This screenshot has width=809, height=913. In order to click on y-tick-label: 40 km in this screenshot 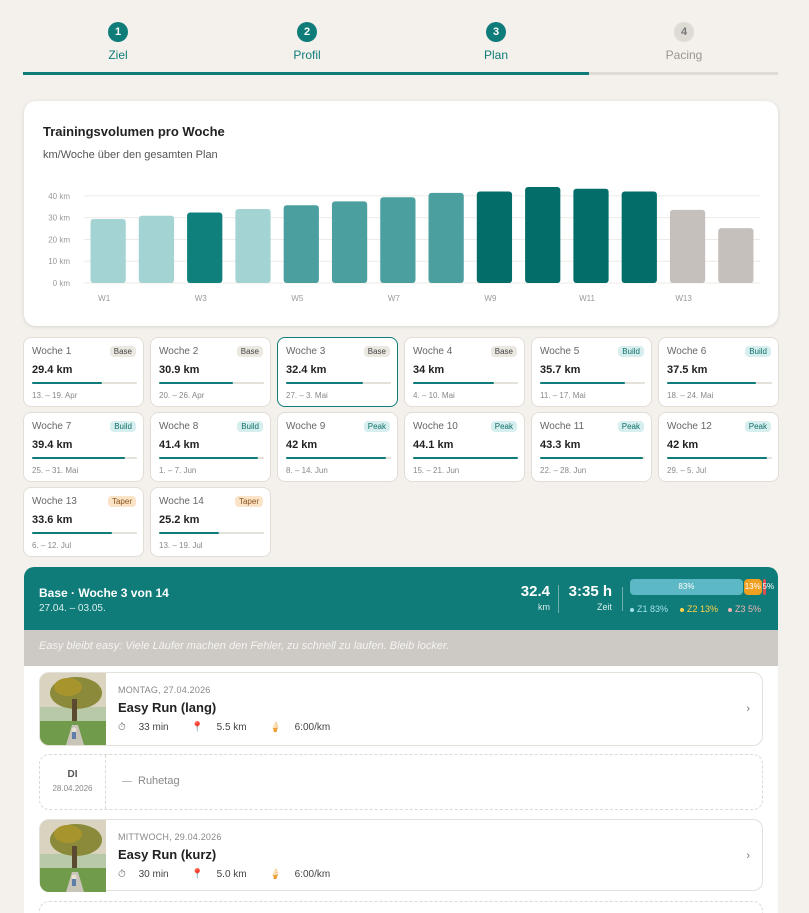, I will do `click(59, 196)`.